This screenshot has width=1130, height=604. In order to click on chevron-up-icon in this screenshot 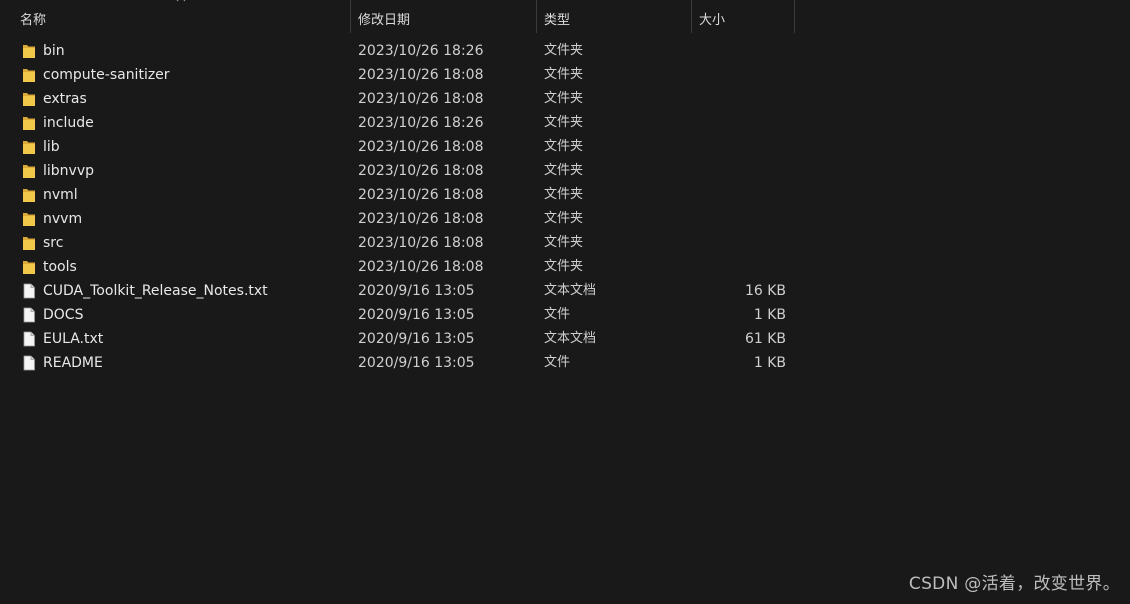, I will do `click(181, 2)`.